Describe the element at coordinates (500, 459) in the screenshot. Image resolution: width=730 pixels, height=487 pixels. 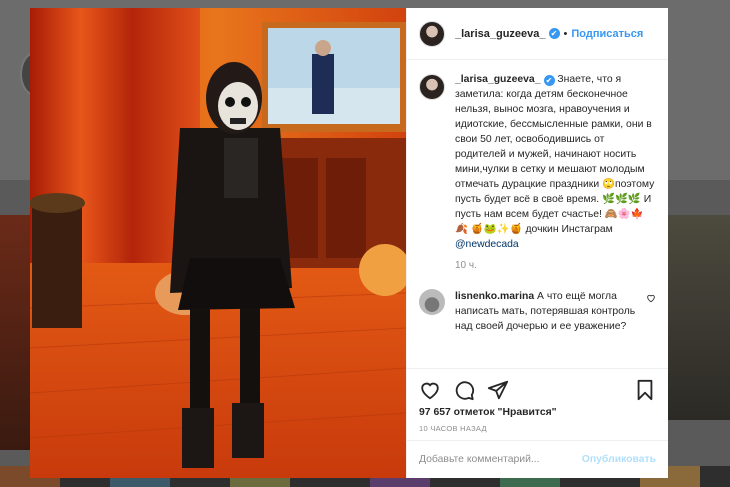
I see `comment-input` at that location.